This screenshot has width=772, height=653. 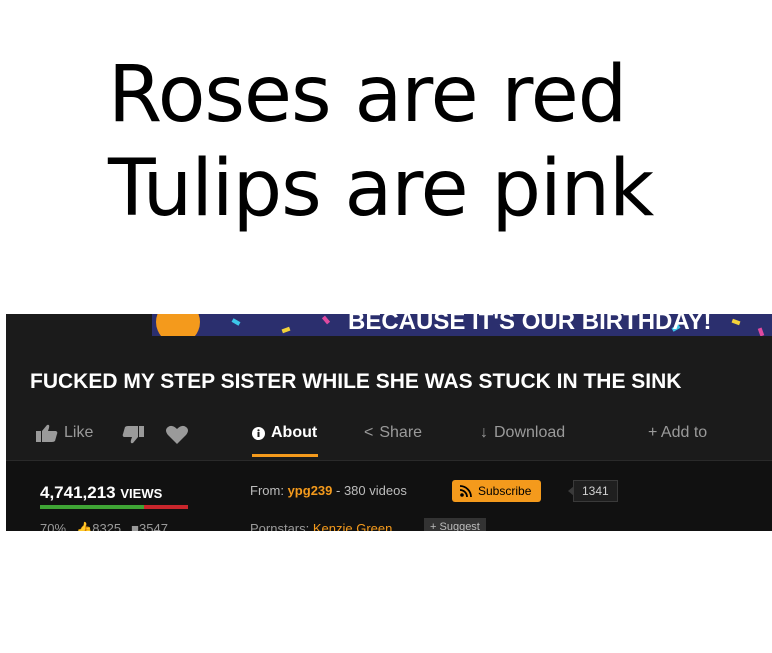 I want to click on like-button: Like, so click(x=64, y=433).